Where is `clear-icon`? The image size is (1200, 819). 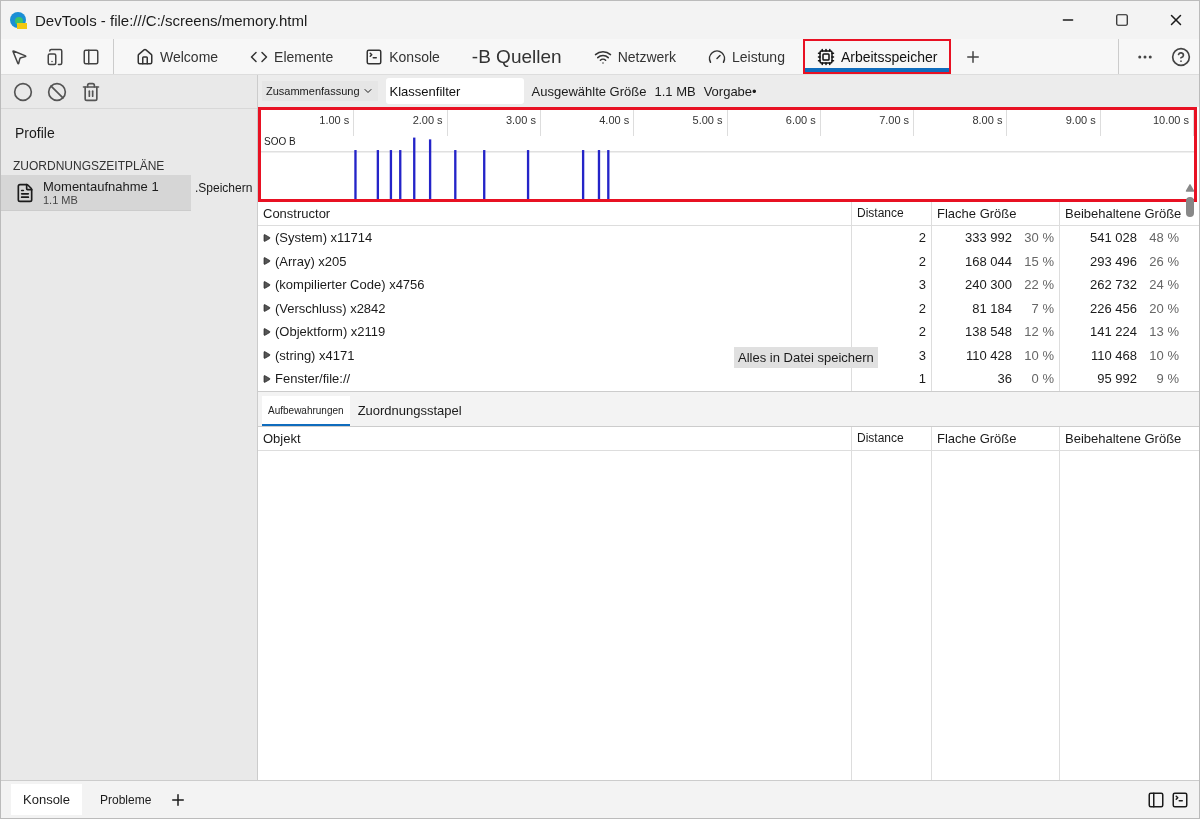
clear-icon is located at coordinates (57, 91).